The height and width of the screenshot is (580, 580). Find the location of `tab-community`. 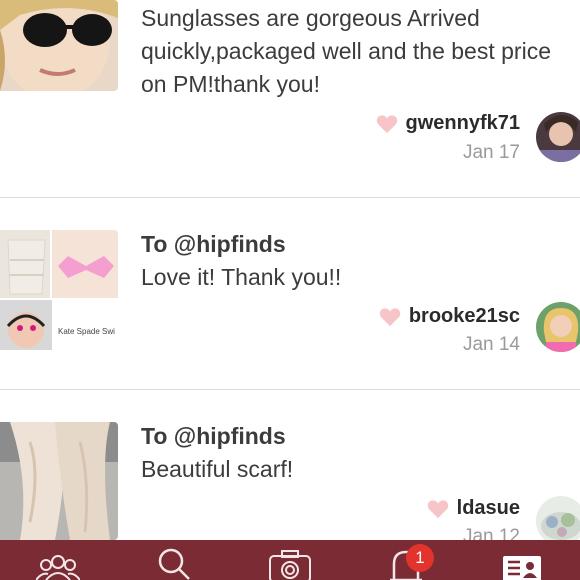

tab-community is located at coordinates (58, 560).